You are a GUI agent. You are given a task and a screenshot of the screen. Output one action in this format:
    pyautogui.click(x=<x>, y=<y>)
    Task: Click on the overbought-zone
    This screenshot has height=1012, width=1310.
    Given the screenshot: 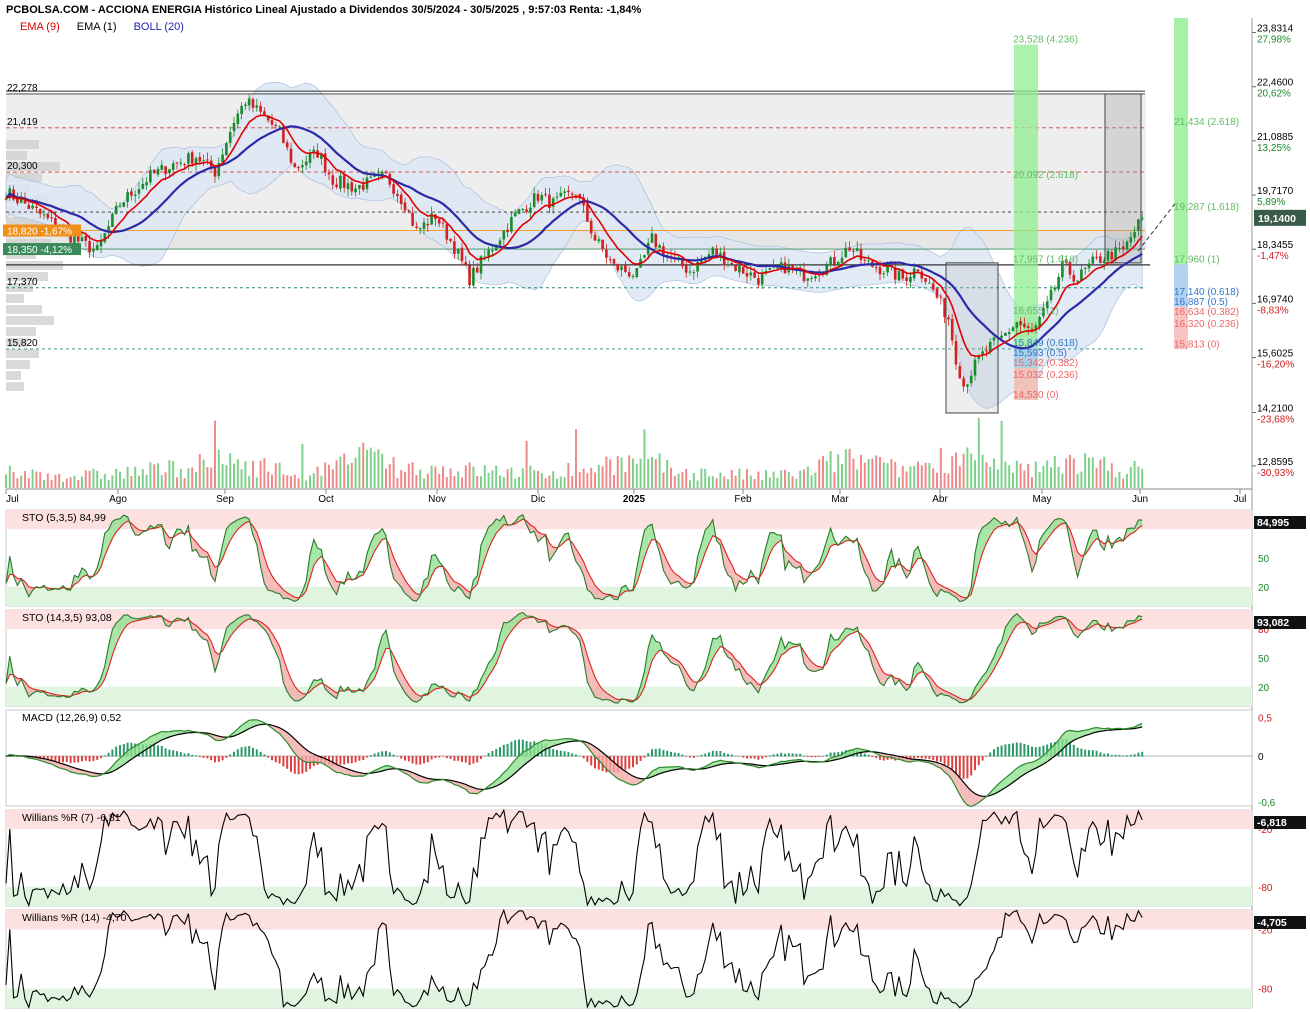 What is the action you would take?
    pyautogui.click(x=629, y=520)
    